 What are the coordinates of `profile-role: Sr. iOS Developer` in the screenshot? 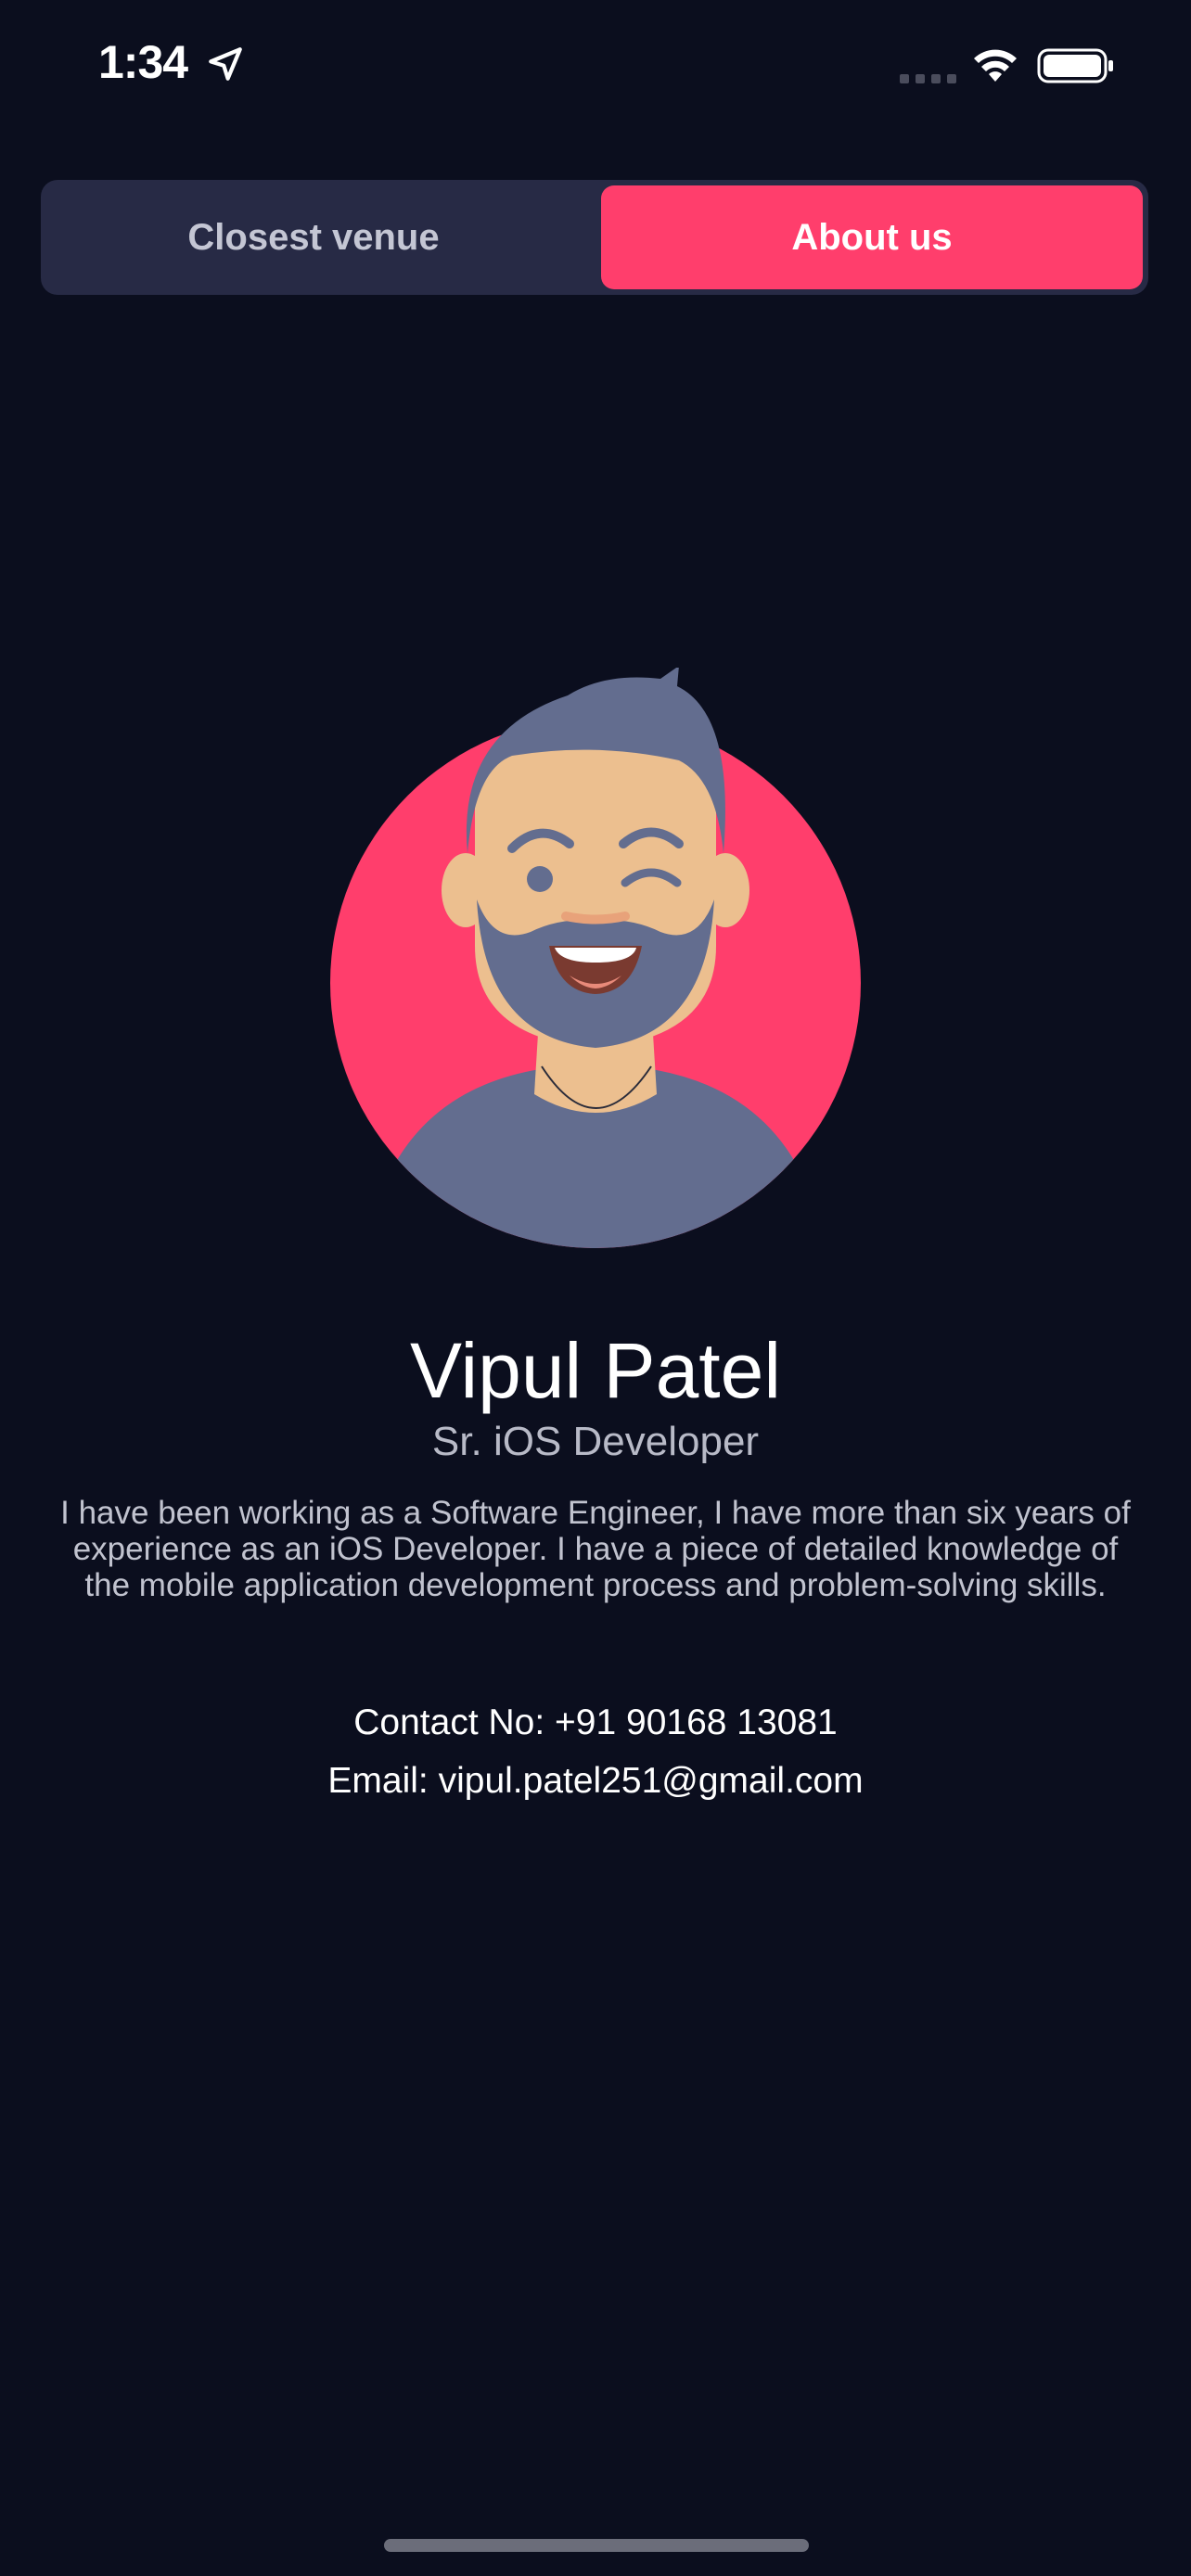 It's located at (595, 1441).